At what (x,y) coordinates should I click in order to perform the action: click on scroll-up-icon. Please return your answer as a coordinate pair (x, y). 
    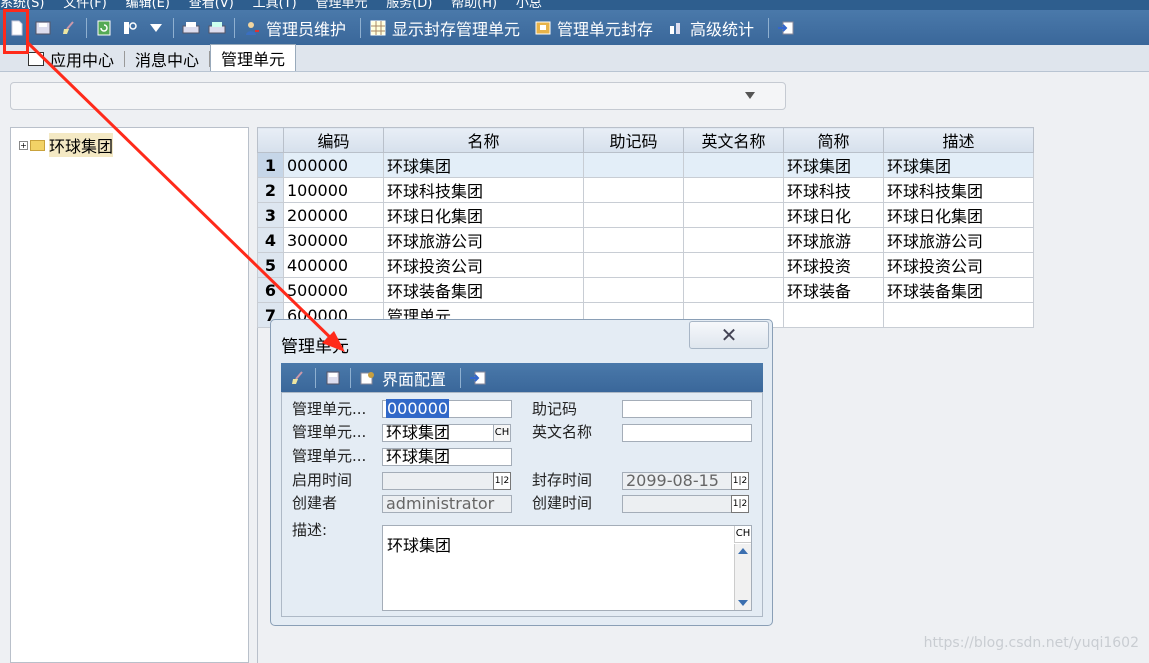
    Looking at the image, I should click on (743, 551).